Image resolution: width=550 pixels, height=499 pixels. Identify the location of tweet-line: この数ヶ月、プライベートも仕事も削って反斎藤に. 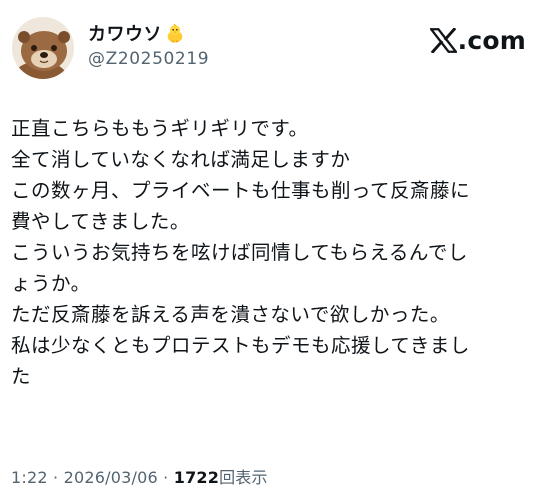
(241, 190).